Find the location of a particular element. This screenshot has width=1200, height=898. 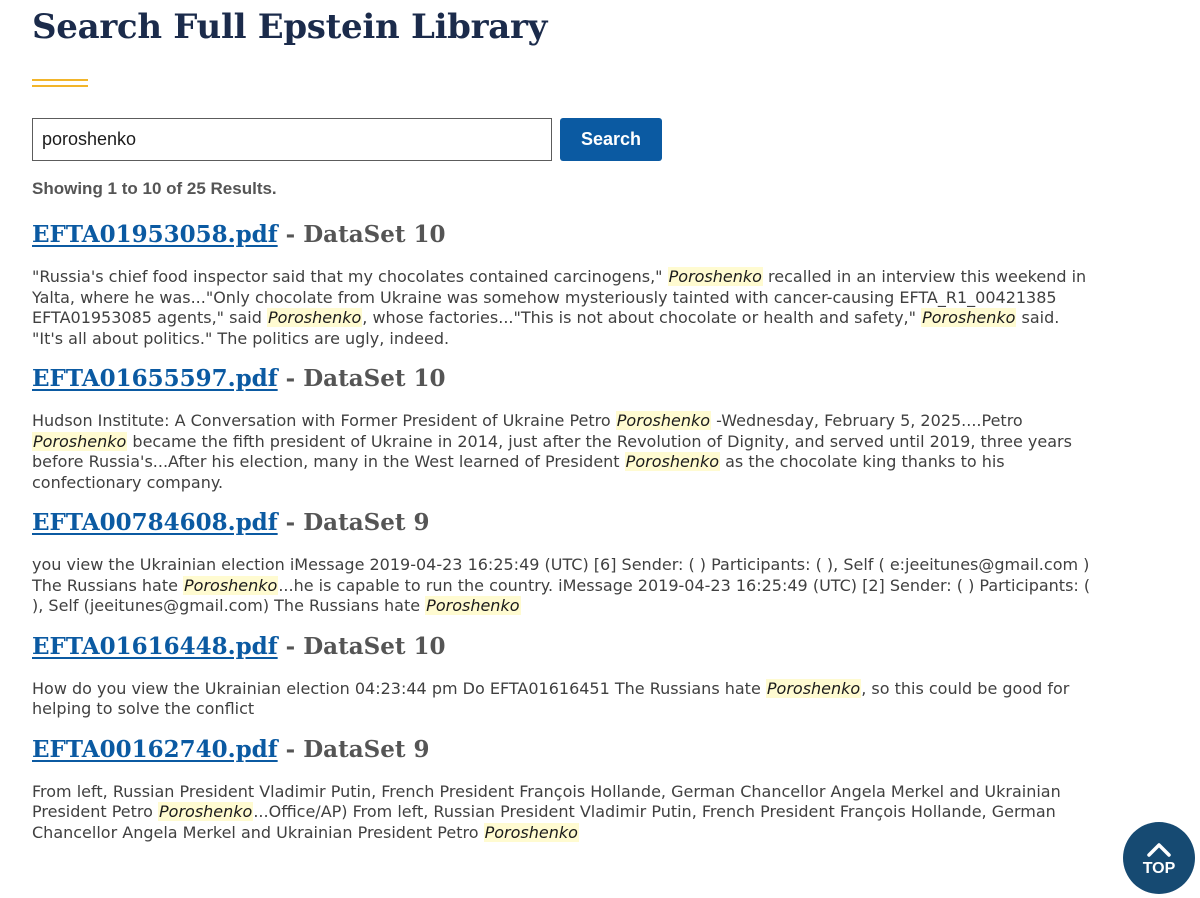

title-accent-rule is located at coordinates (60, 83).